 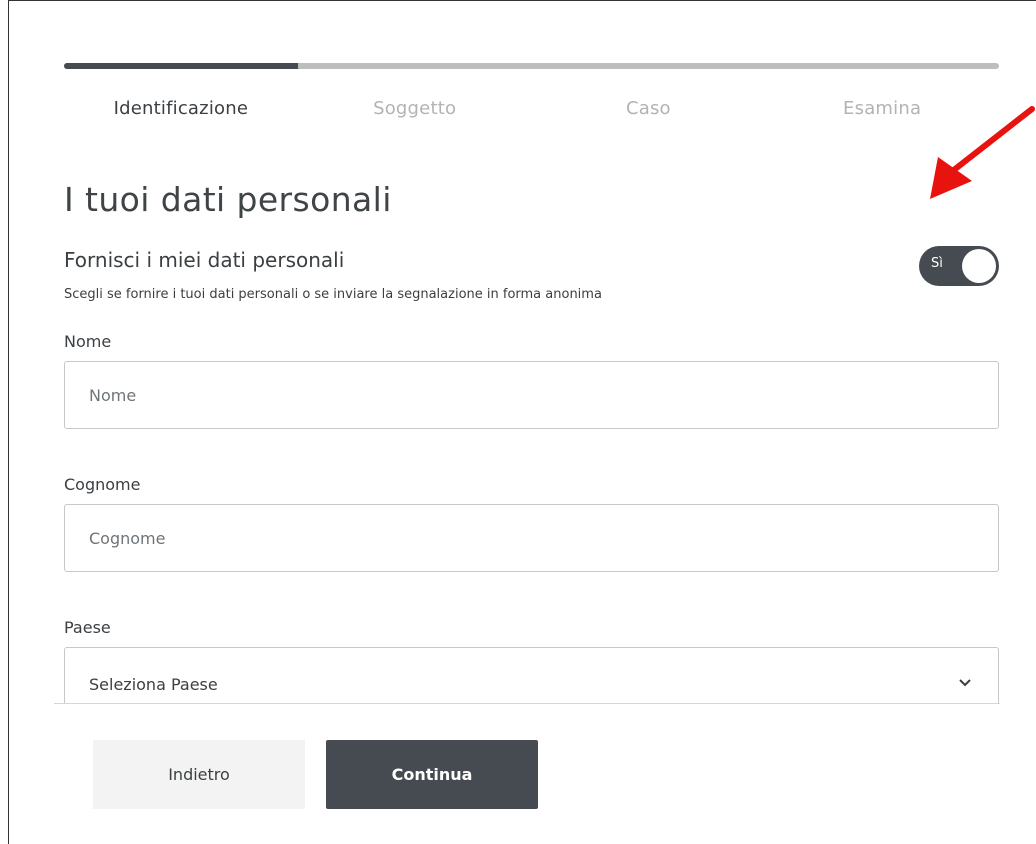 I want to click on personal-data-title: Fornisci i miei dati personali, so click(x=204, y=260).